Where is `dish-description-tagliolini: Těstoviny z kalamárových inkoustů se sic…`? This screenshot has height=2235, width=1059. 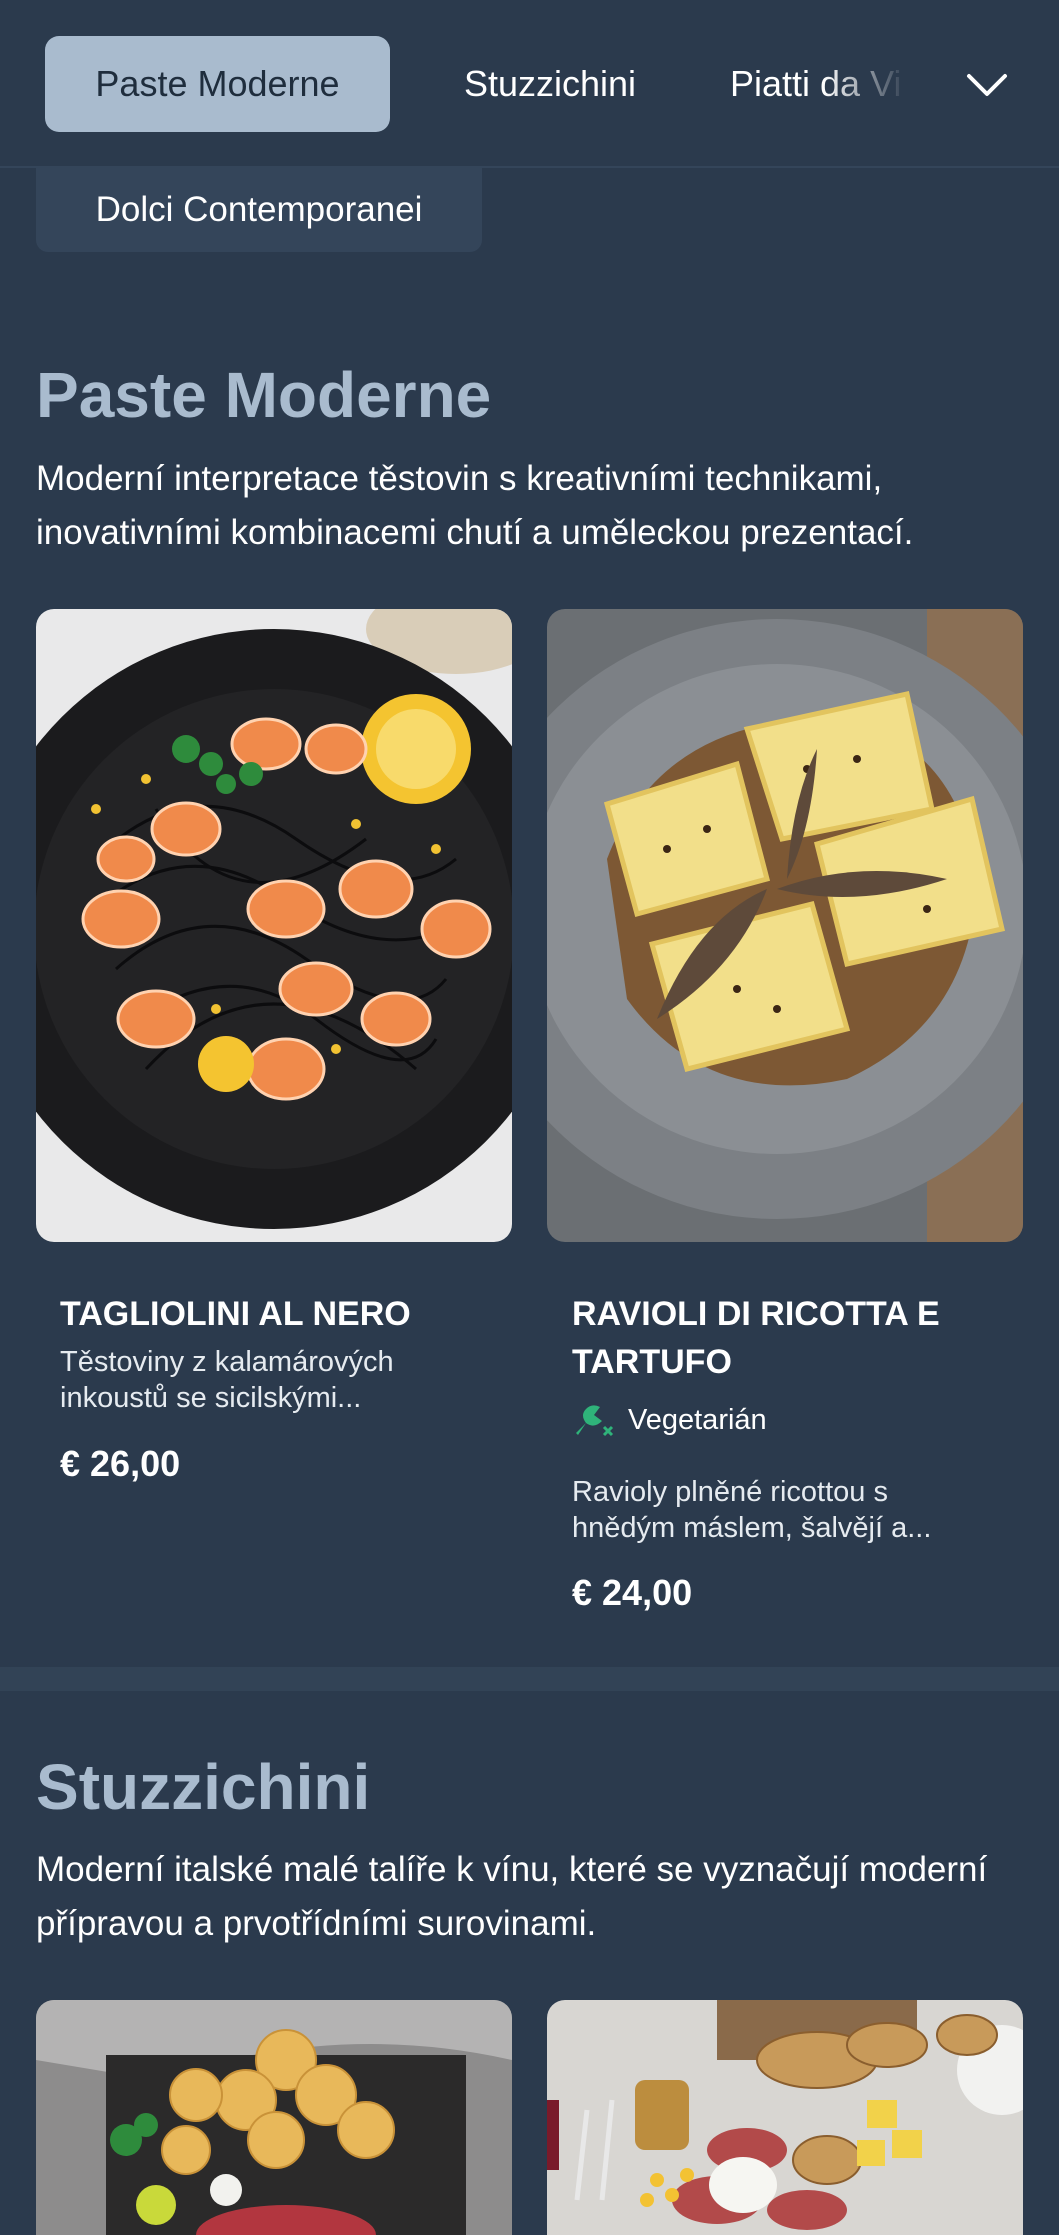
dish-description-tagliolini: Těstoviny z kalamárových inkoustů se sic… is located at coordinates (270, 1380).